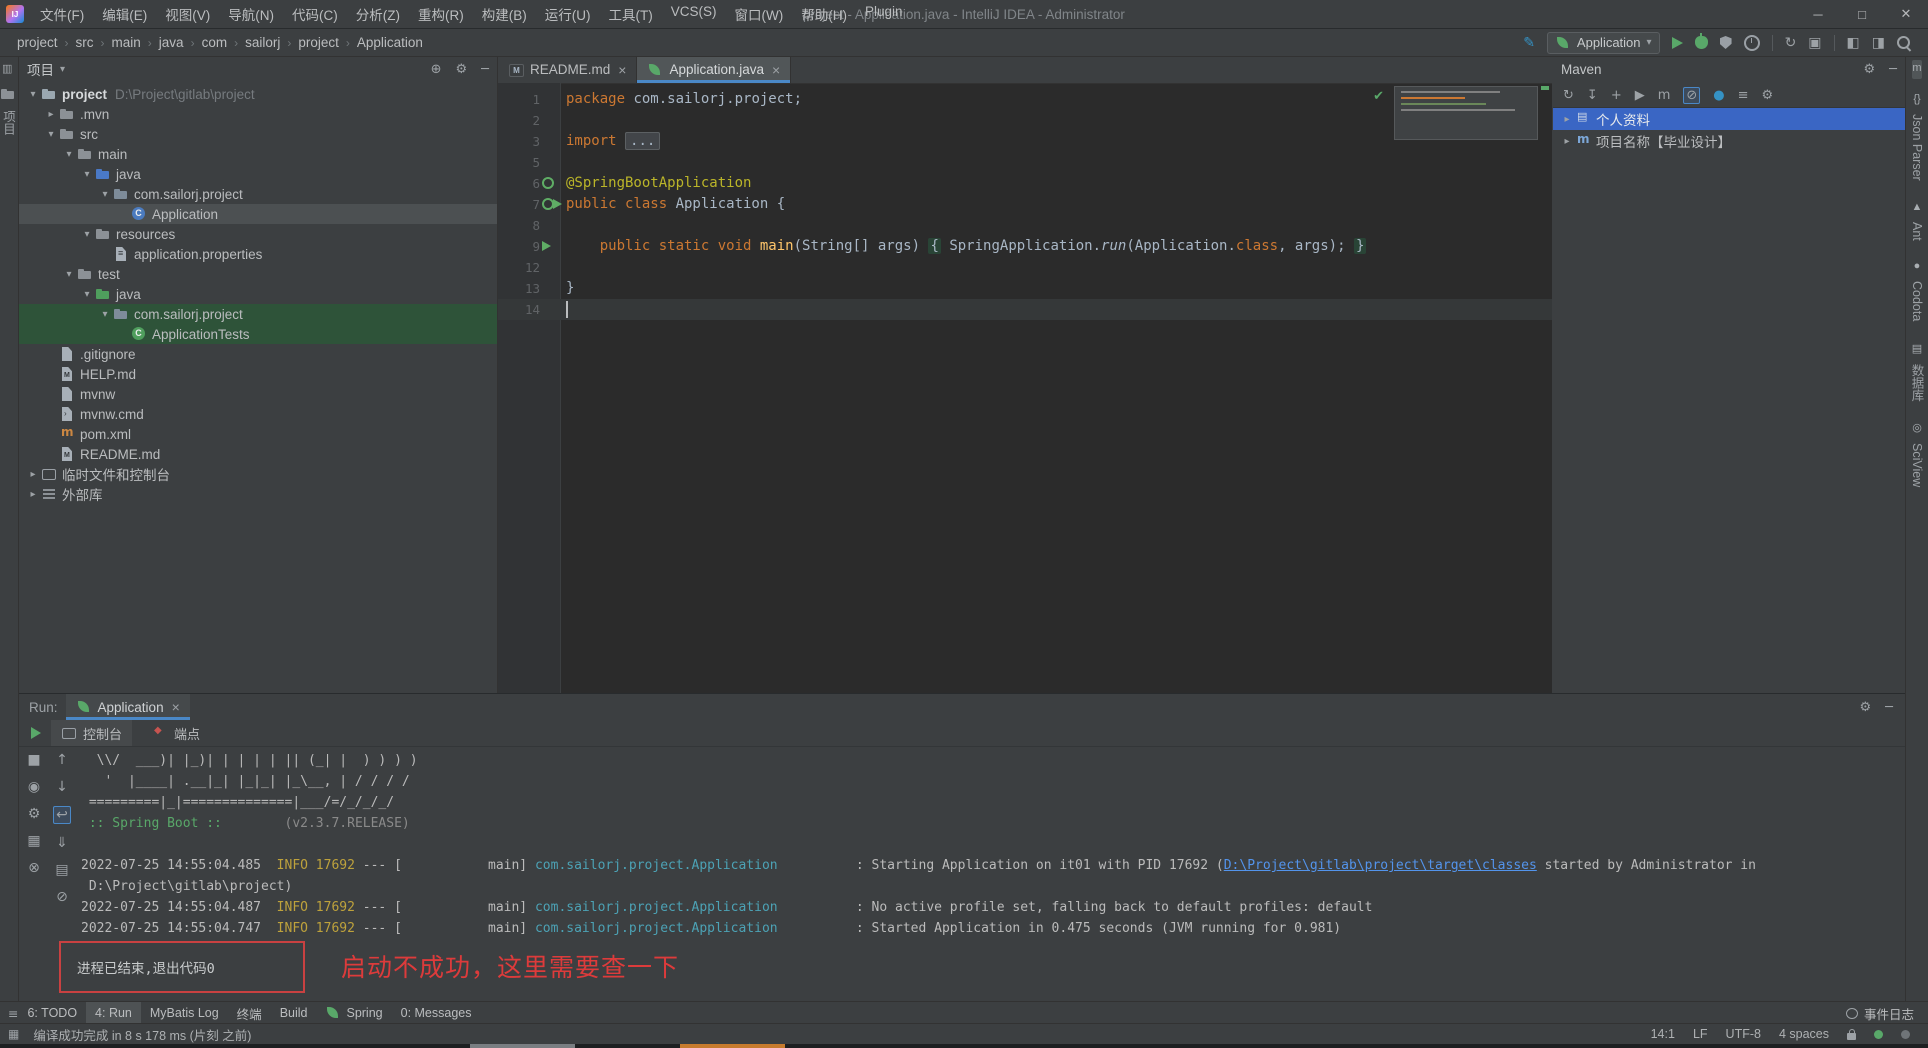  Describe the element at coordinates (62, 760) in the screenshot. I see `up-icon: ↑` at that location.